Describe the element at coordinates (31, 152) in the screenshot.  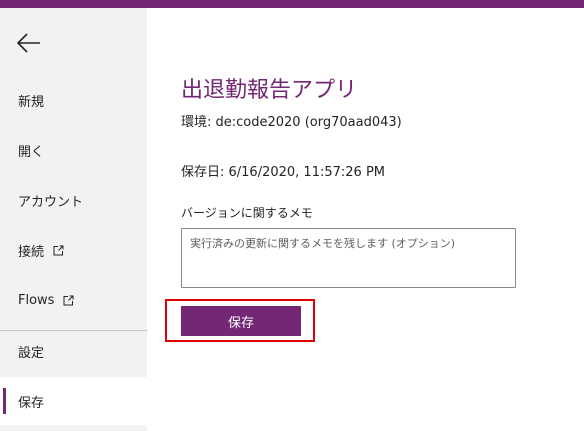
I see `sidebar-item-label: 開く` at that location.